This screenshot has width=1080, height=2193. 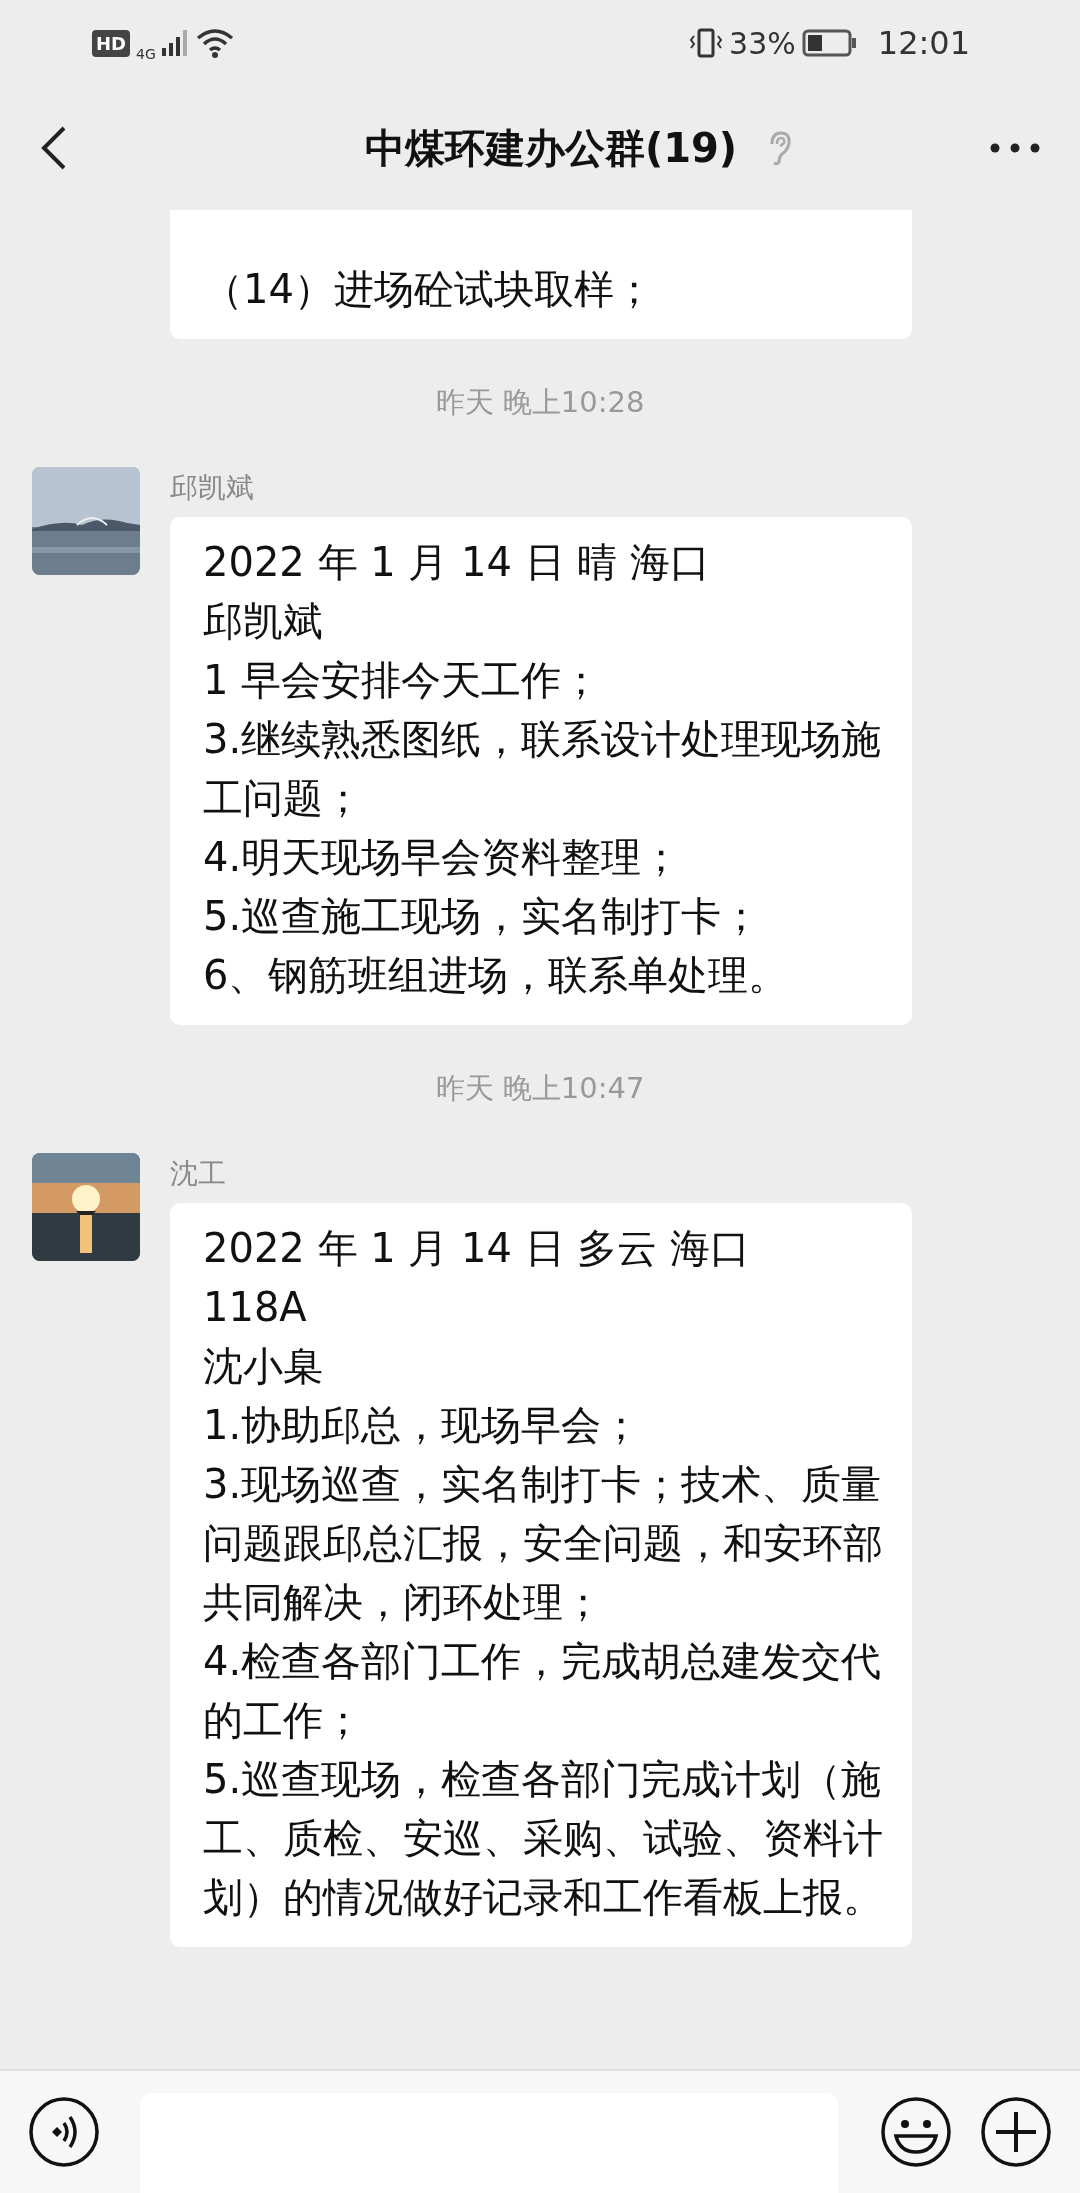 What do you see at coordinates (762, 43) in the screenshot?
I see `battery-percent: 33%` at bounding box center [762, 43].